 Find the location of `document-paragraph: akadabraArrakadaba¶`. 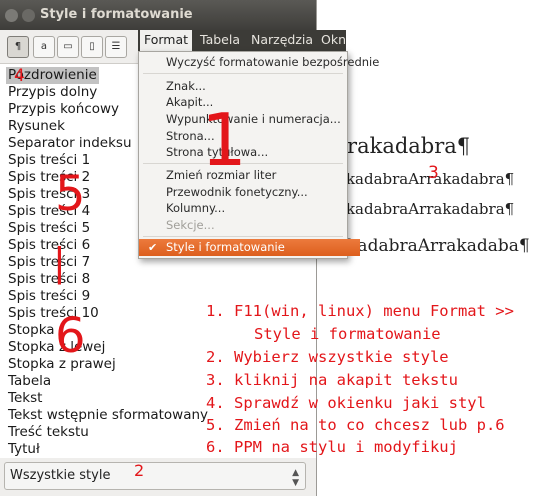

document-paragraph: akadabraArrakadaba¶ is located at coordinates (433, 246).